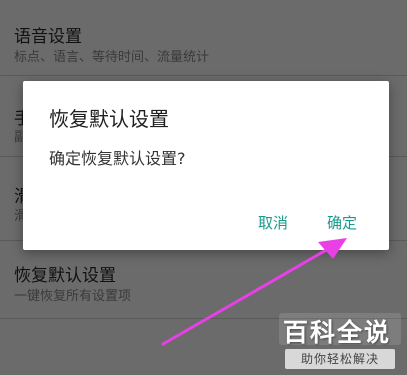 Image resolution: width=407 pixels, height=375 pixels. What do you see at coordinates (342, 222) in the screenshot?
I see `confirm-button: 确定` at bounding box center [342, 222].